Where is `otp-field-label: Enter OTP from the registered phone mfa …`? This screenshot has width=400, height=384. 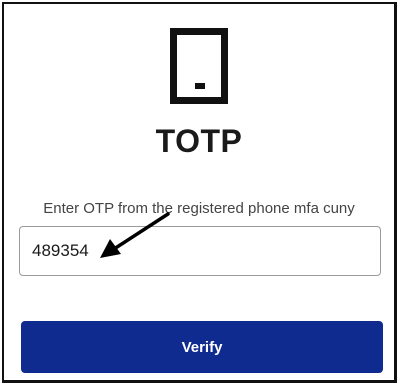
otp-field-label: Enter OTP from the registered phone mfa … is located at coordinates (199, 208).